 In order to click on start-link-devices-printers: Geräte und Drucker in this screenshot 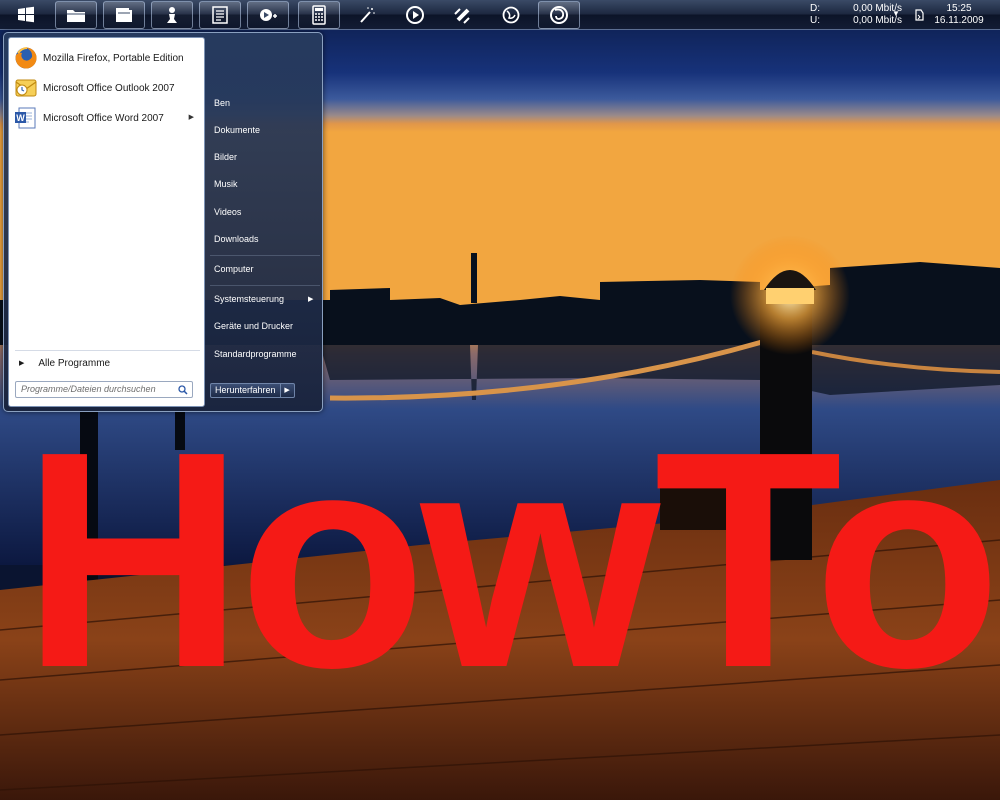, I will do `click(253, 326)`.